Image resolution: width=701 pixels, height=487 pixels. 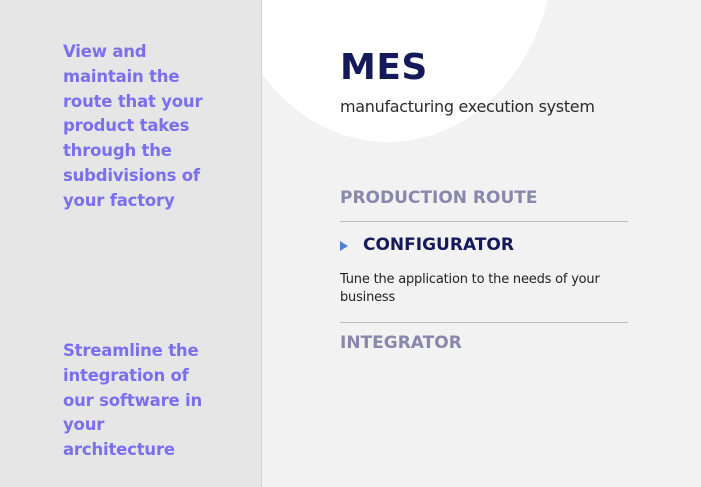 What do you see at coordinates (438, 245) in the screenshot?
I see `configurator-label: CONFIGURATOR` at bounding box center [438, 245].